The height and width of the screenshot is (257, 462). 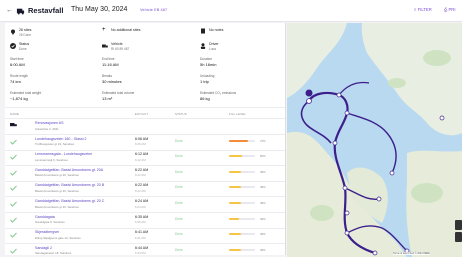 What do you see at coordinates (104, 30) in the screenshot?
I see `plus-icon: +` at bounding box center [104, 30].